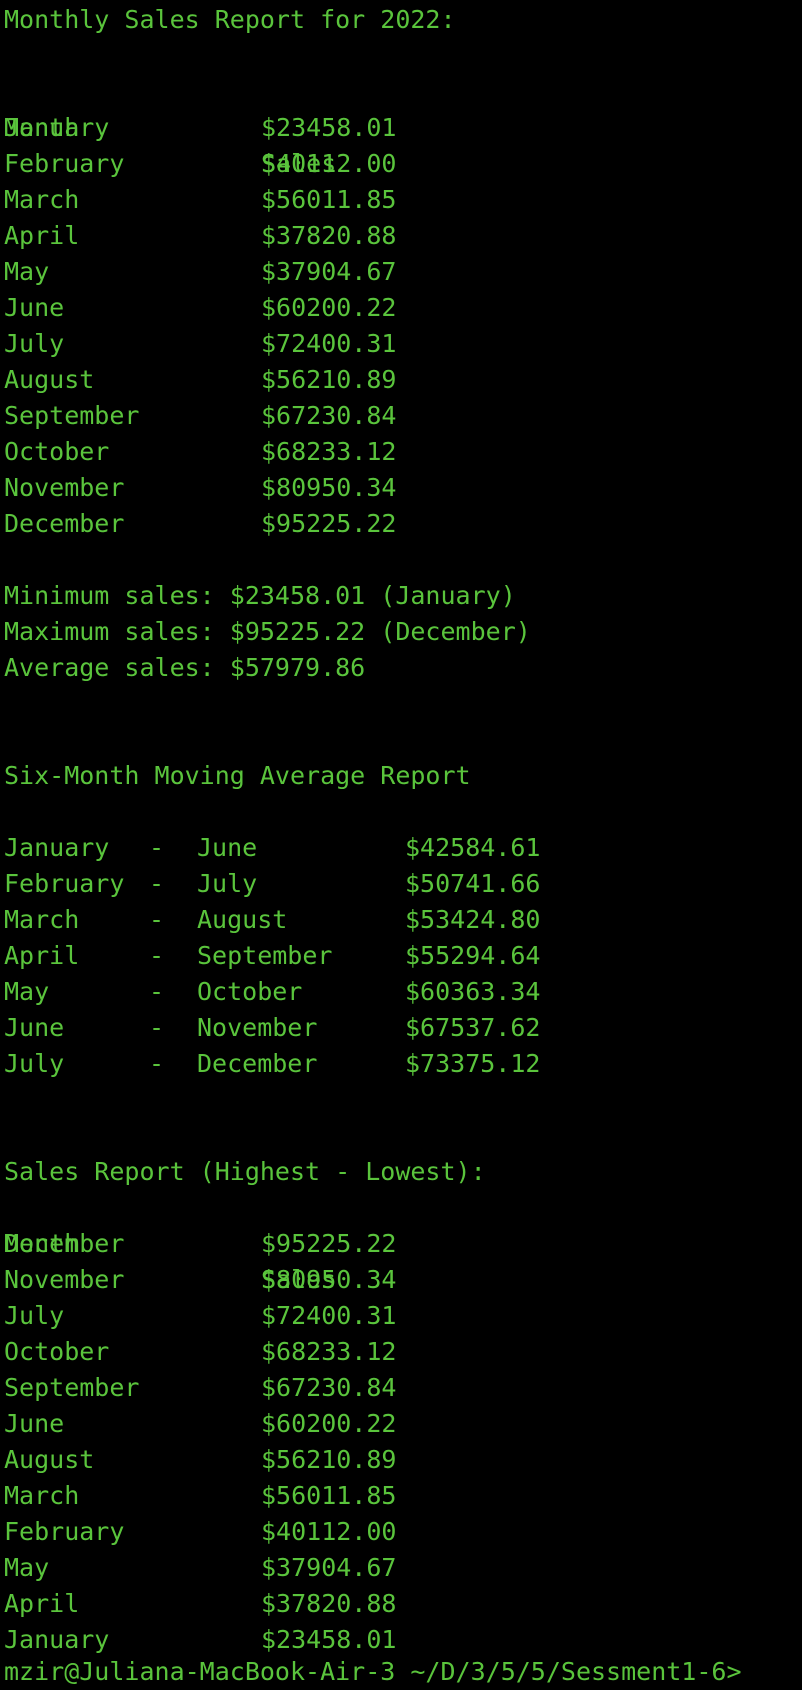 This screenshot has width=802, height=1690. Describe the element at coordinates (403, 1064) in the screenshot. I see `table-row: July - December $73375.12` at that location.